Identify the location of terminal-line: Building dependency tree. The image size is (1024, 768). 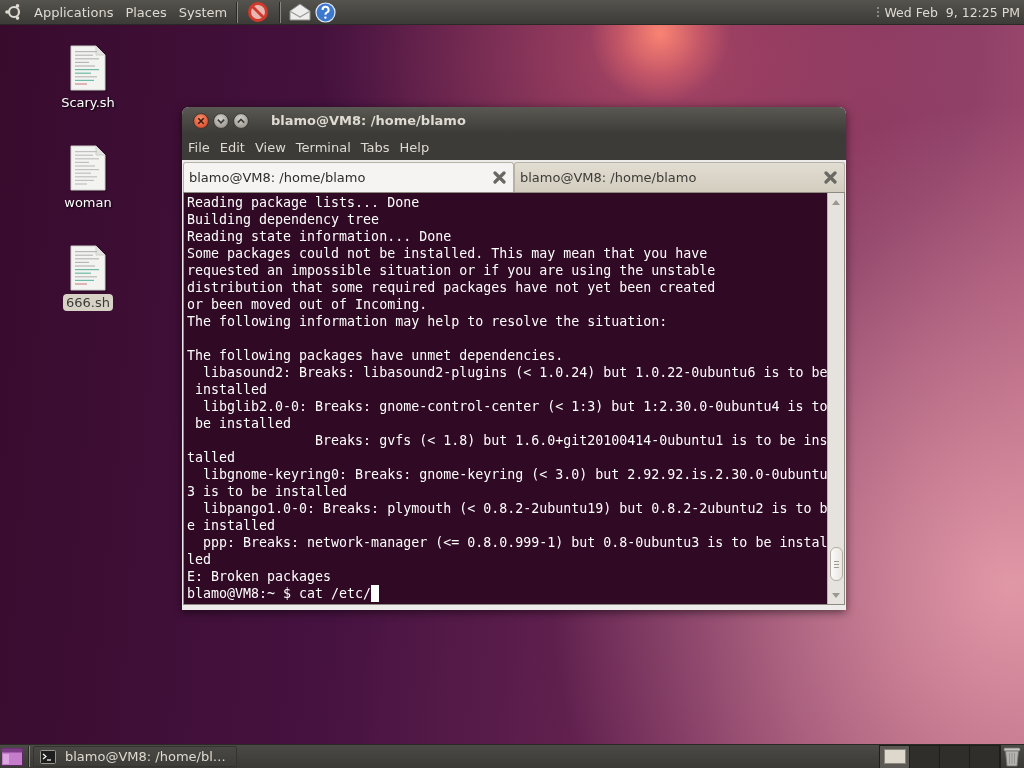
(283, 219).